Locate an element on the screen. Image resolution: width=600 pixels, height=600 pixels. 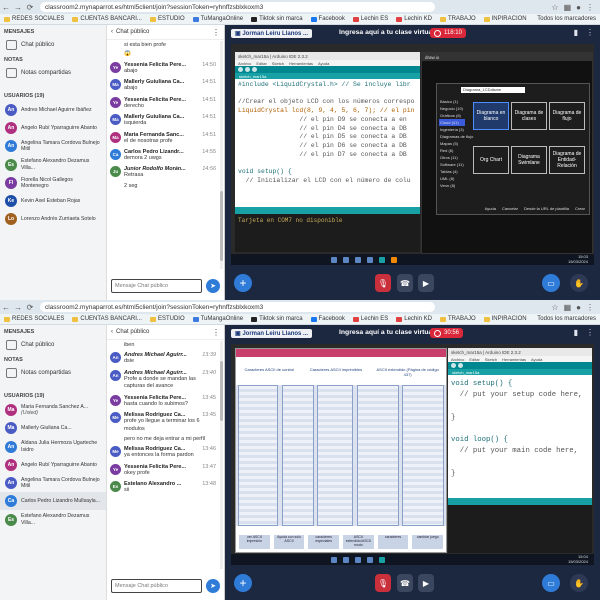
category-item: Gráficos (8) is located at coordinates (452, 115).